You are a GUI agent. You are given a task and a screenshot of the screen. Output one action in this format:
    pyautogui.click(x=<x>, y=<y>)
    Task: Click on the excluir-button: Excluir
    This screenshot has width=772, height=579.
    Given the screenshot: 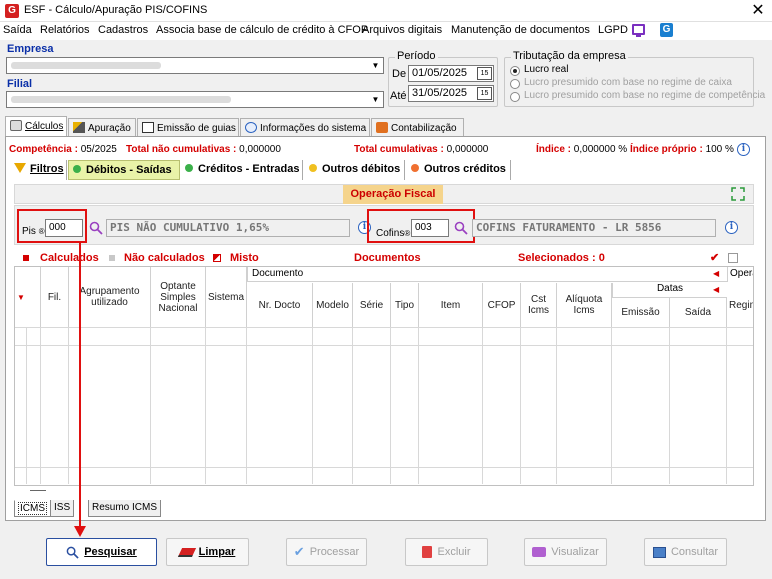 What is the action you would take?
    pyautogui.click(x=446, y=552)
    